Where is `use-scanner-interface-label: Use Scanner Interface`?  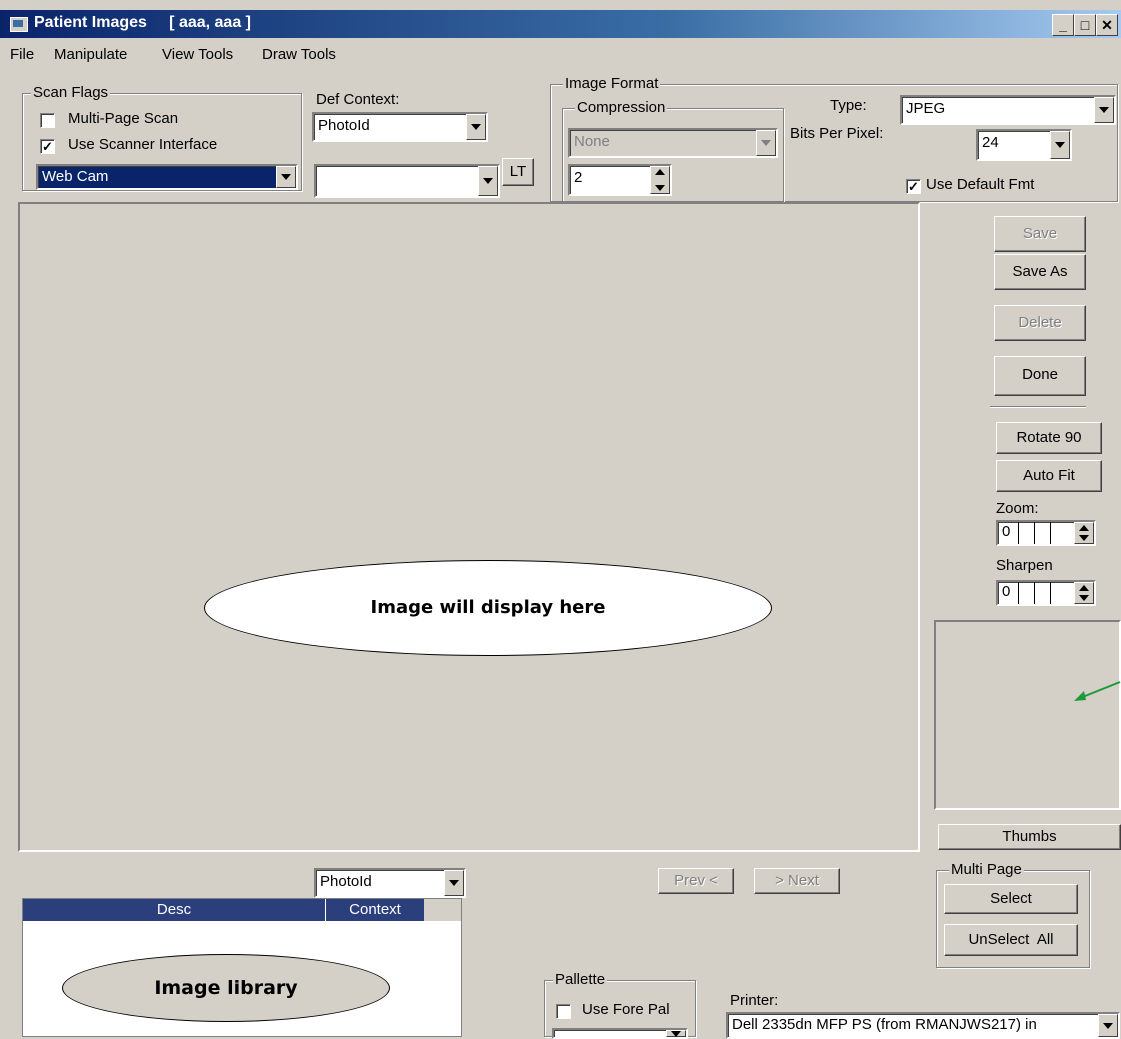
use-scanner-interface-label: Use Scanner Interface is located at coordinates (143, 144).